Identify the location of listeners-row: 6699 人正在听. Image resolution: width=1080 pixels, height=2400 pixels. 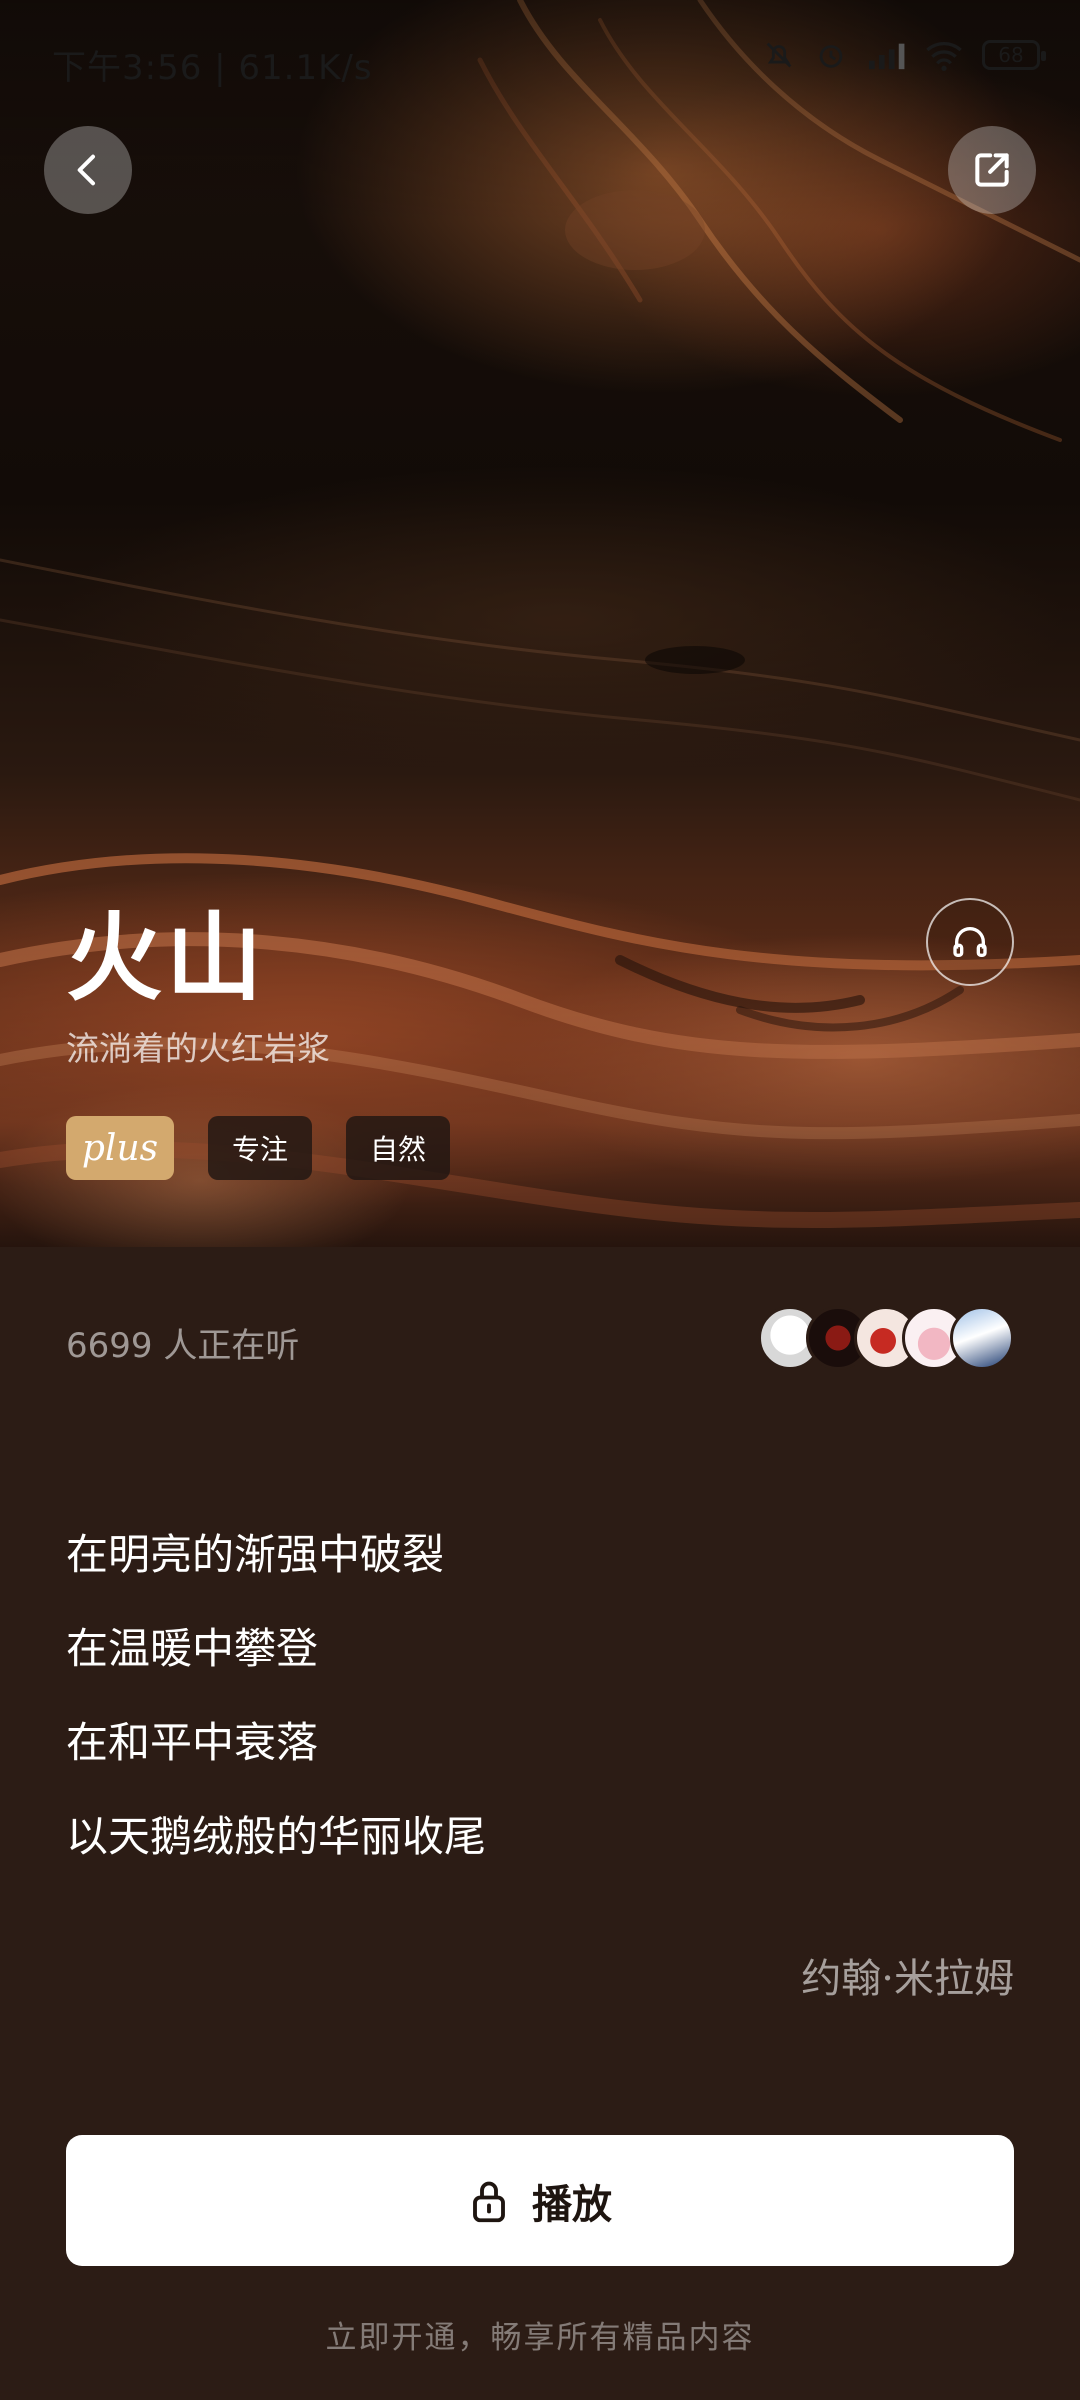
(540, 1341).